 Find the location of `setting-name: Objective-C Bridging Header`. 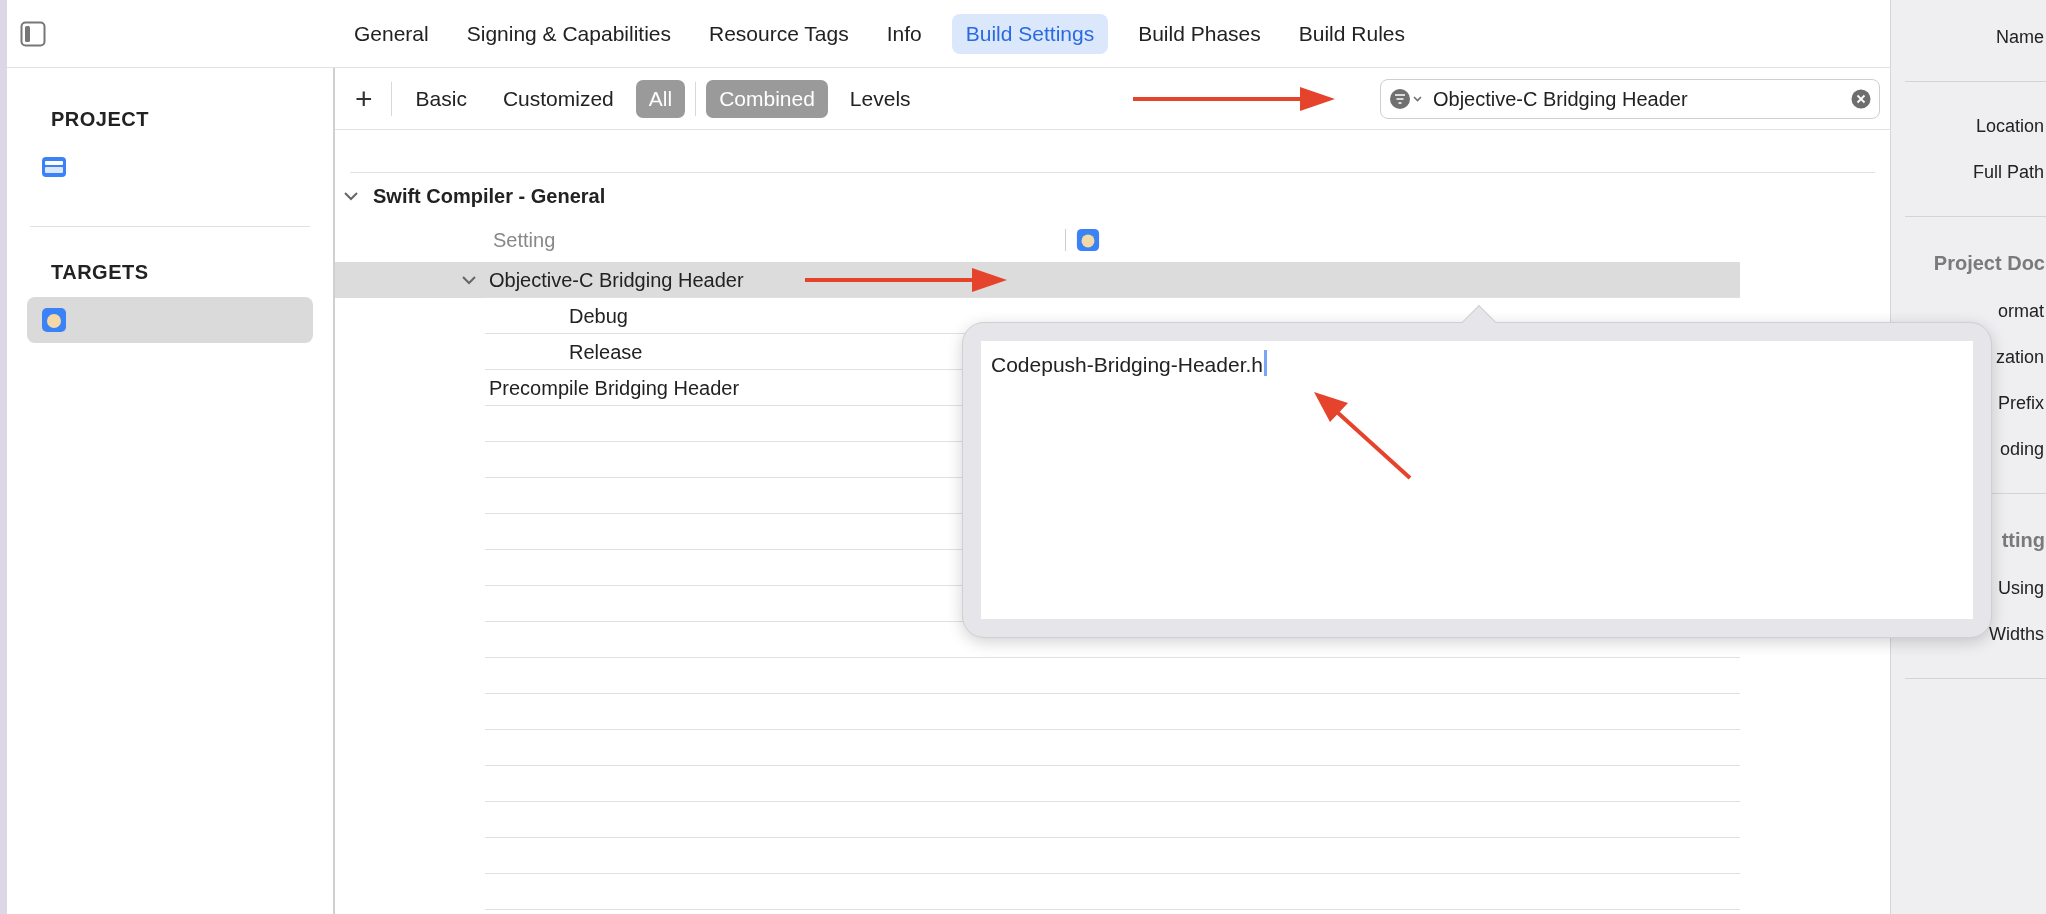

setting-name: Objective-C Bridging Header is located at coordinates (614, 279).